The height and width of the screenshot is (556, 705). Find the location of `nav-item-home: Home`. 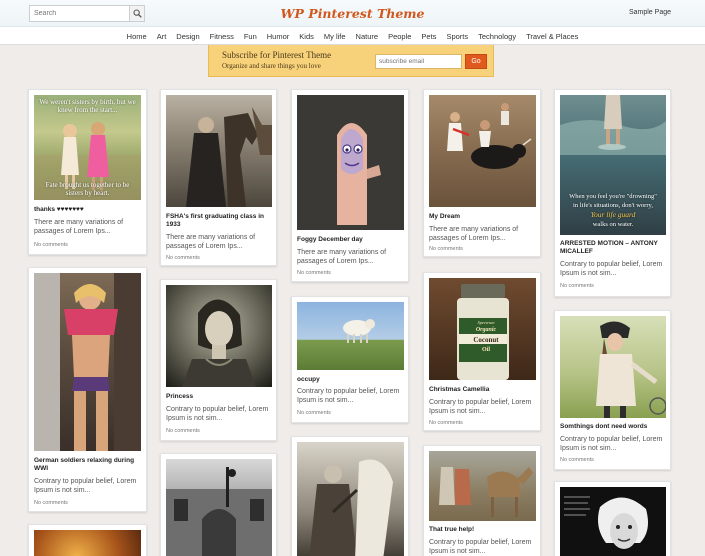

nav-item-home: Home is located at coordinates (137, 36).